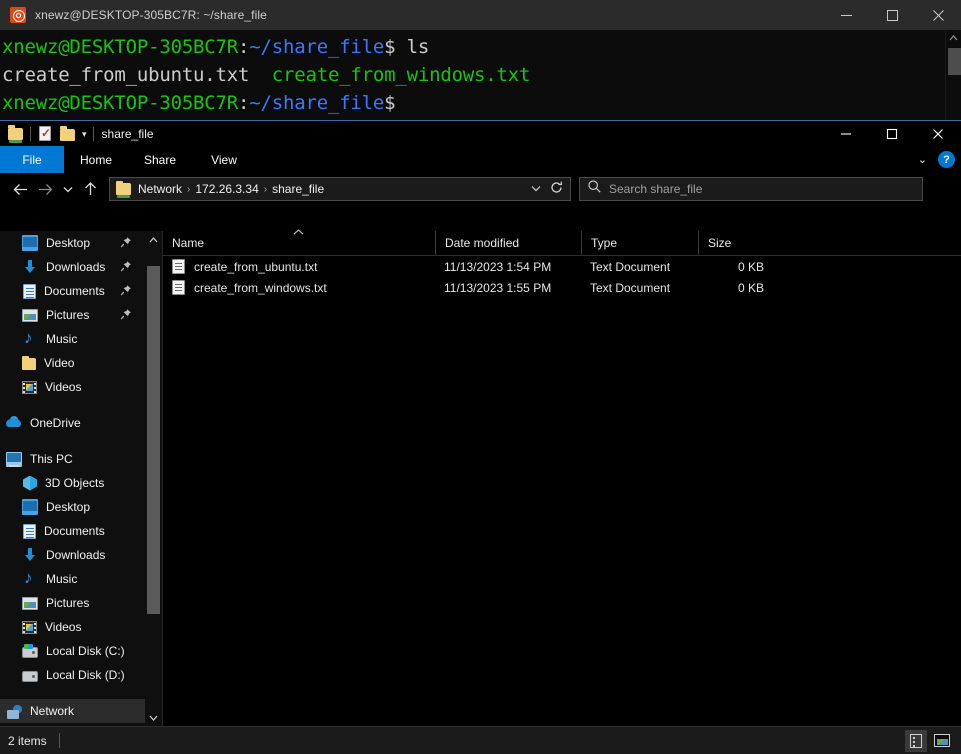 Image resolution: width=961 pixels, height=754 pixels. What do you see at coordinates (124, 189) in the screenshot?
I see `address-folder-icon` at bounding box center [124, 189].